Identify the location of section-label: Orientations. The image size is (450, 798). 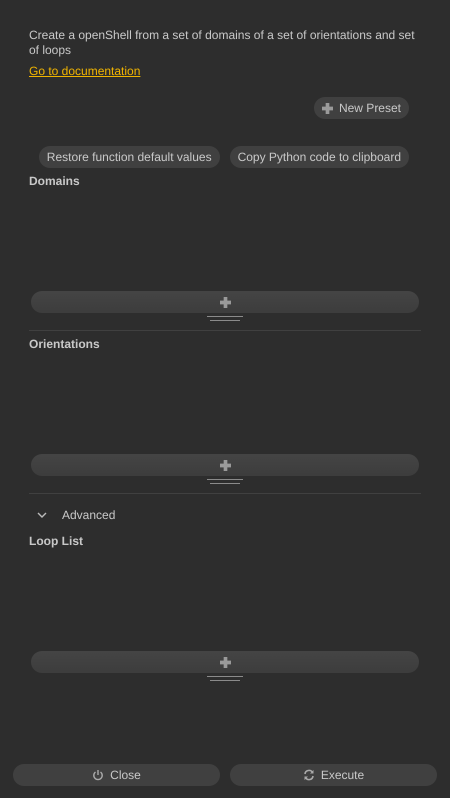
(65, 344).